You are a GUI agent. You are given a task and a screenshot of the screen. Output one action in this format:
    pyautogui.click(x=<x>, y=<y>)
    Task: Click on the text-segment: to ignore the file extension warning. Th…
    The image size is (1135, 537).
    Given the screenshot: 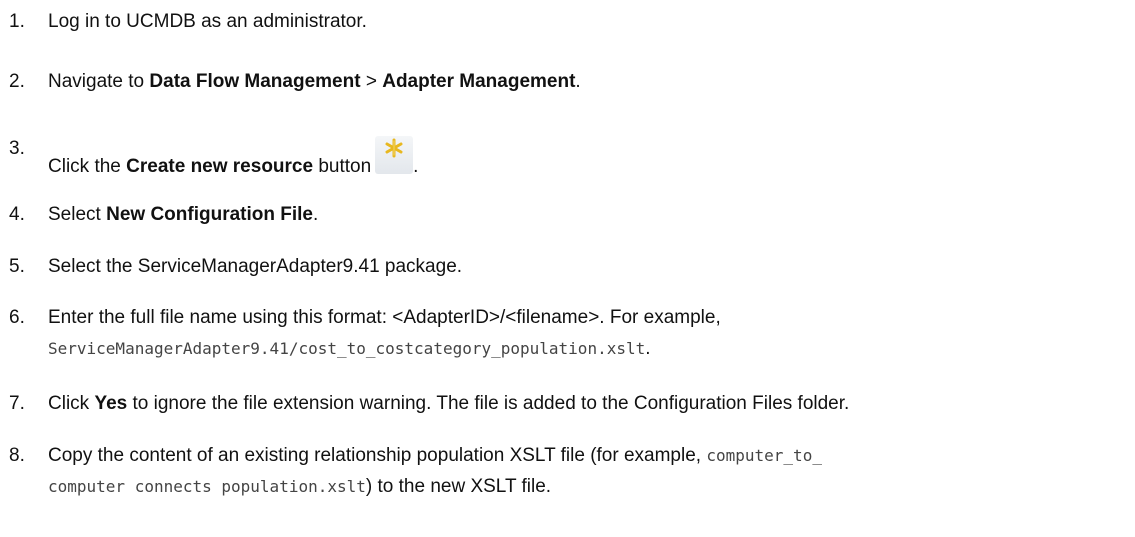 What is the action you would take?
    pyautogui.click(x=488, y=403)
    